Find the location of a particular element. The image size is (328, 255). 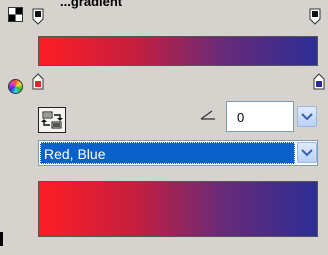

edge-marker is located at coordinates (1, 239).